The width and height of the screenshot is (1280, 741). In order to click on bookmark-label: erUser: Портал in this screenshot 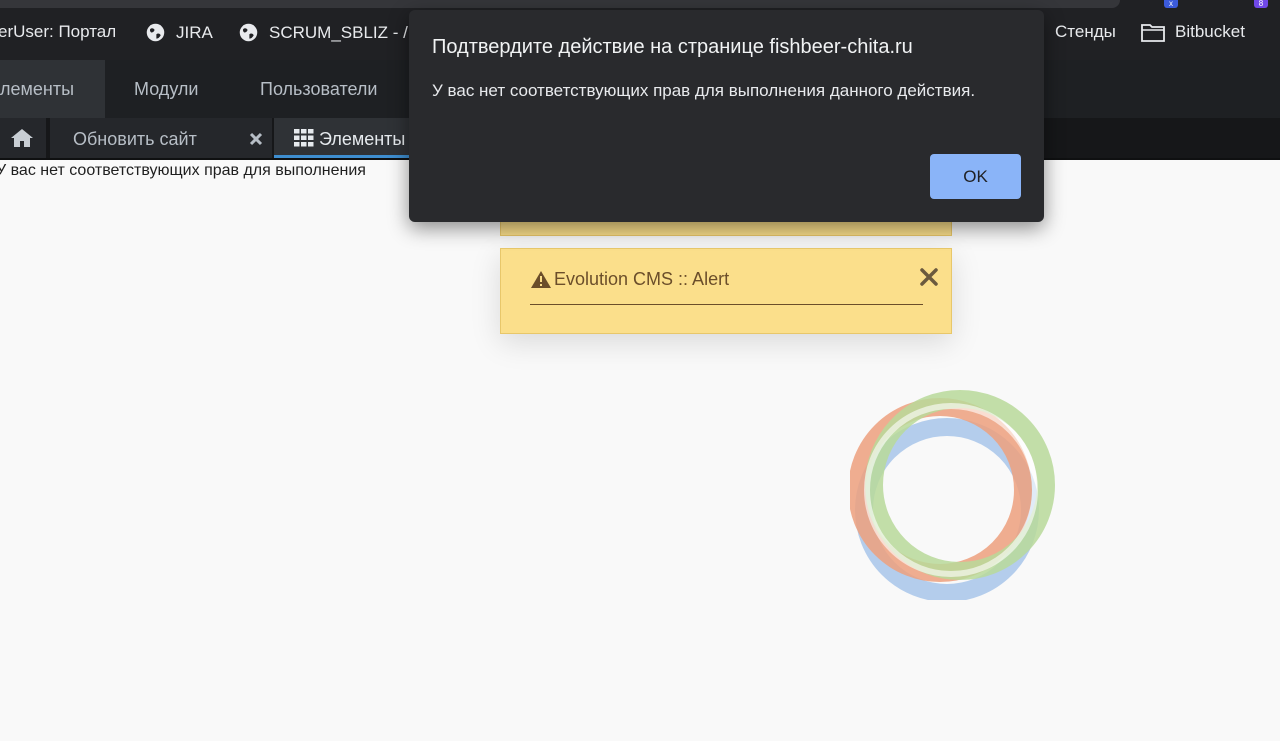, I will do `click(58, 31)`.